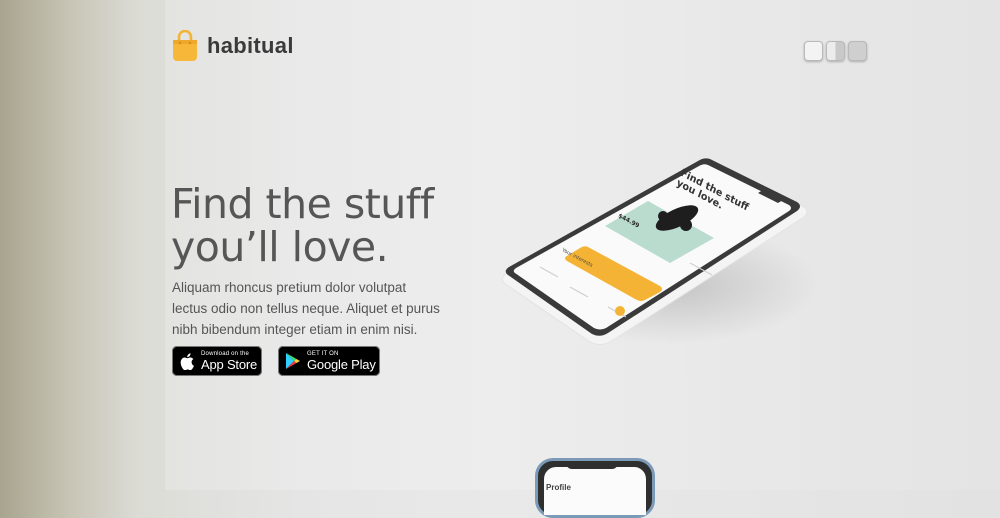  Describe the element at coordinates (341, 364) in the screenshot. I see `google-play-big-text: Google Play` at that location.